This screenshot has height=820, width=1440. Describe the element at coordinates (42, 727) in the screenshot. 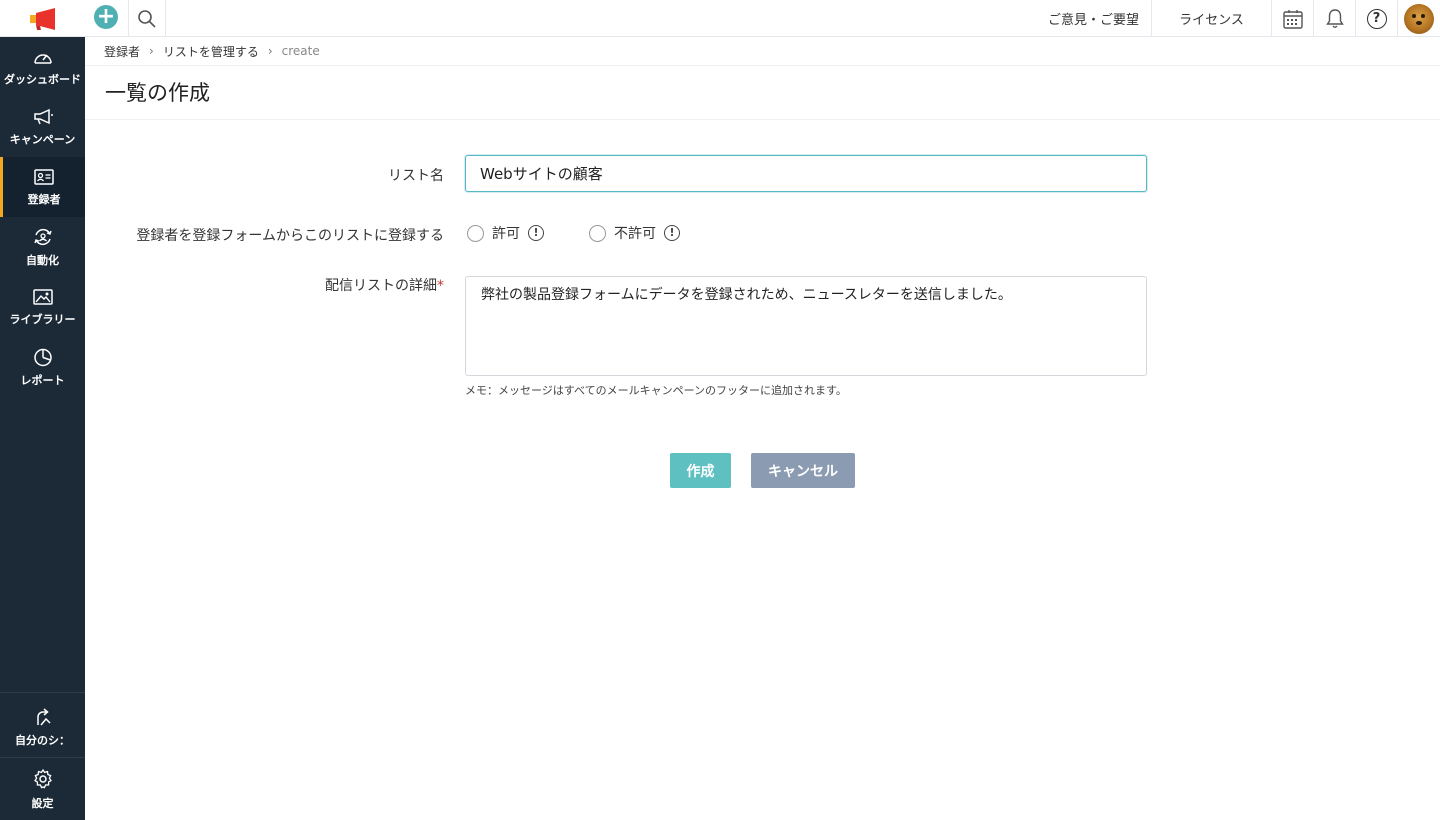

I see `sidebar-item-my-signal: 自分のシ：` at that location.